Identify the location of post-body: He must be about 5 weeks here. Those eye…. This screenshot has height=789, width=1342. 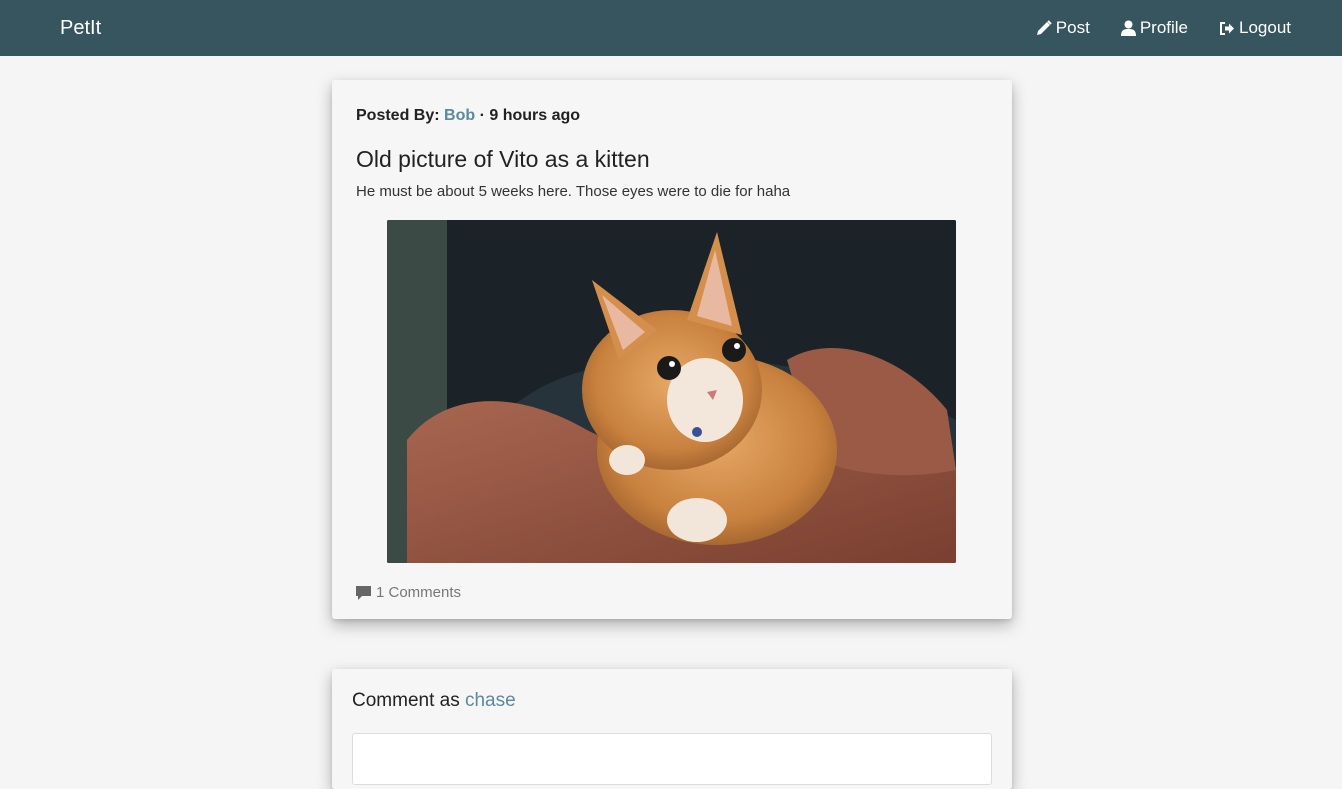
(573, 191).